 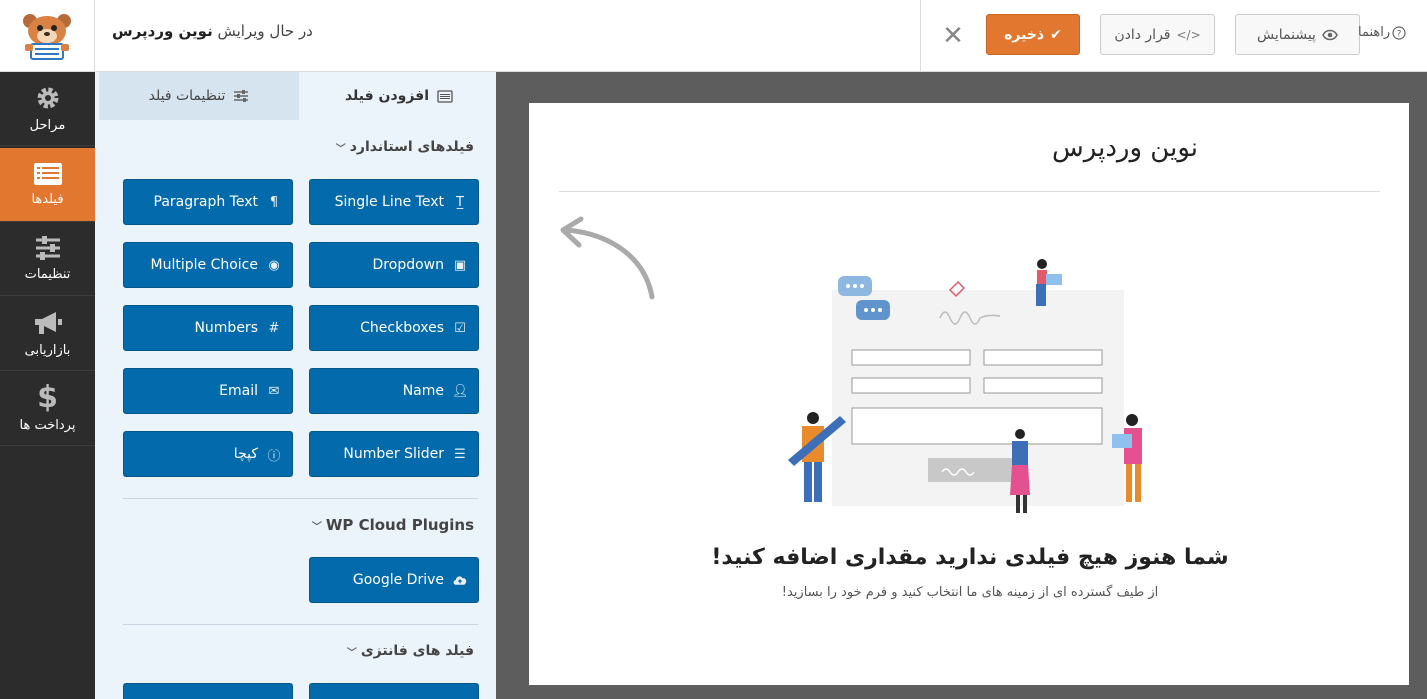 I want to click on paragraph-icon: ¶, so click(x=274, y=202).